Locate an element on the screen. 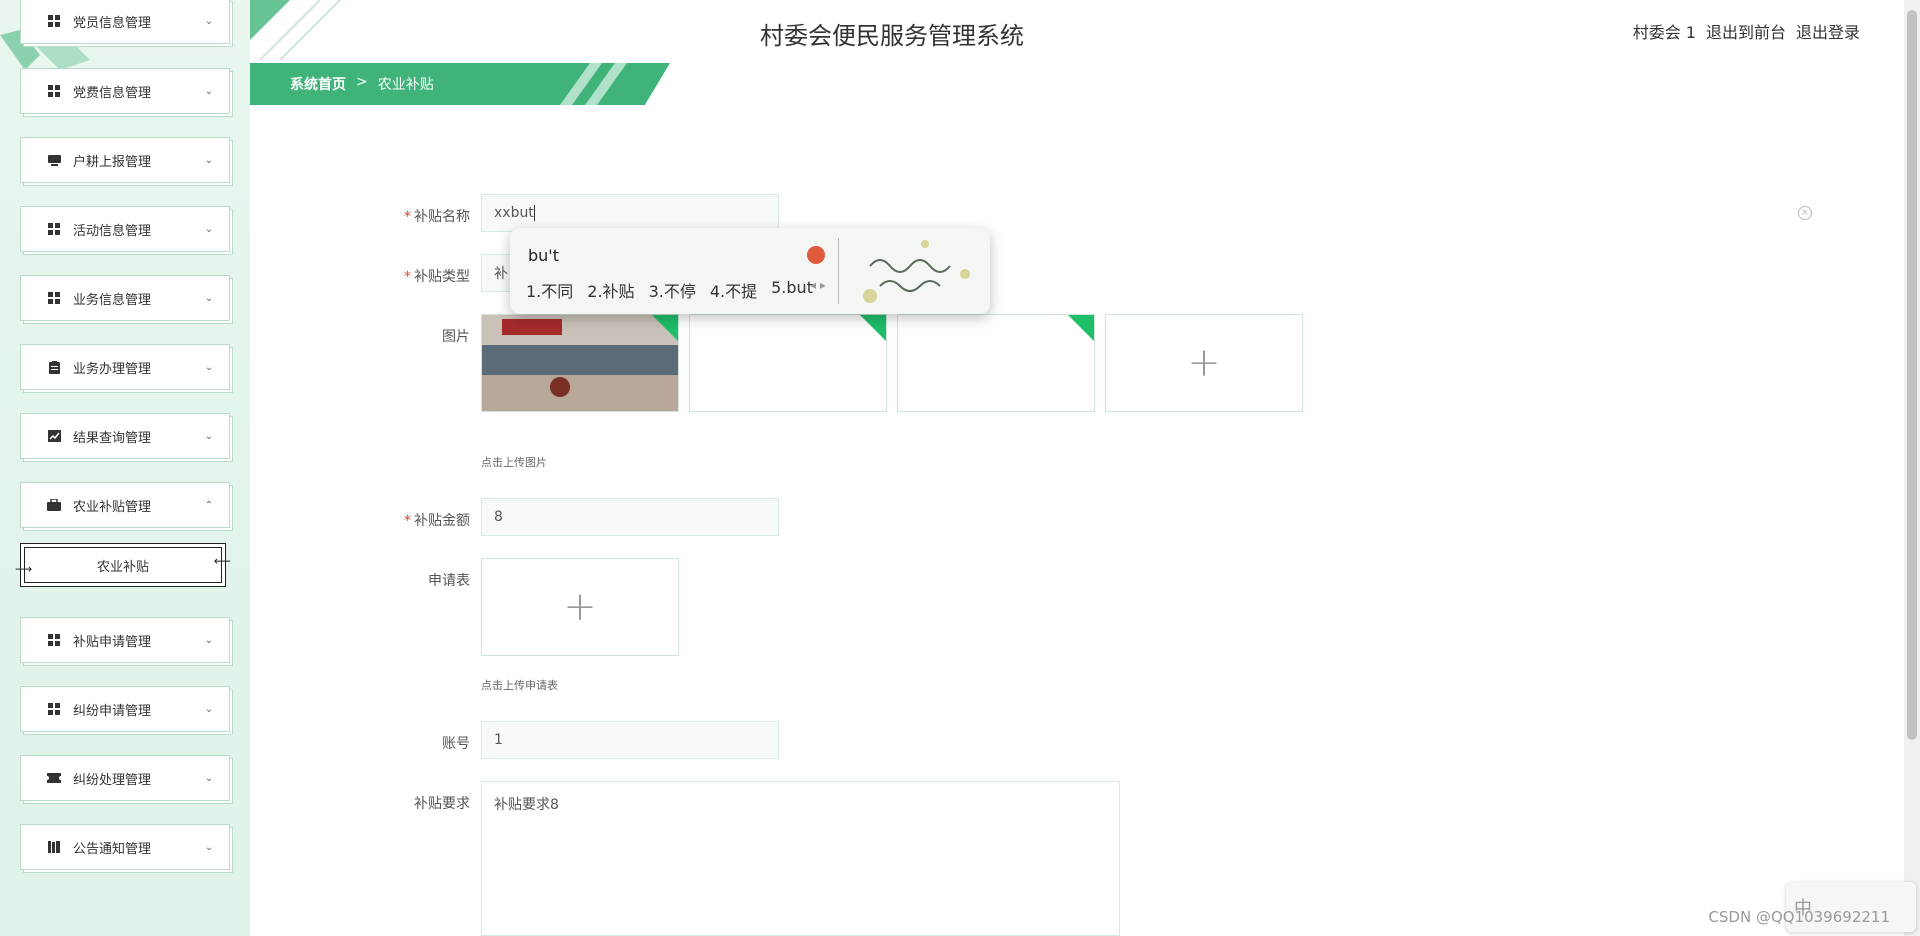  image-upload-hint: 点击上传图片 is located at coordinates (514, 462).